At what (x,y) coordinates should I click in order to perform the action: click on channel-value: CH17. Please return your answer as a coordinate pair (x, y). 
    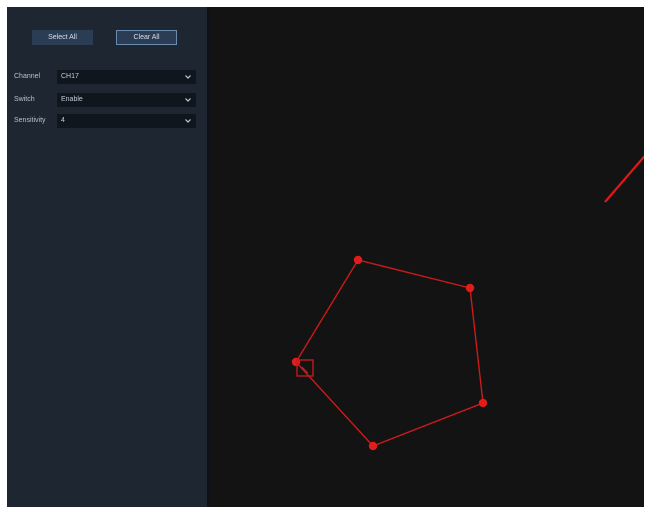
    Looking at the image, I should click on (70, 76).